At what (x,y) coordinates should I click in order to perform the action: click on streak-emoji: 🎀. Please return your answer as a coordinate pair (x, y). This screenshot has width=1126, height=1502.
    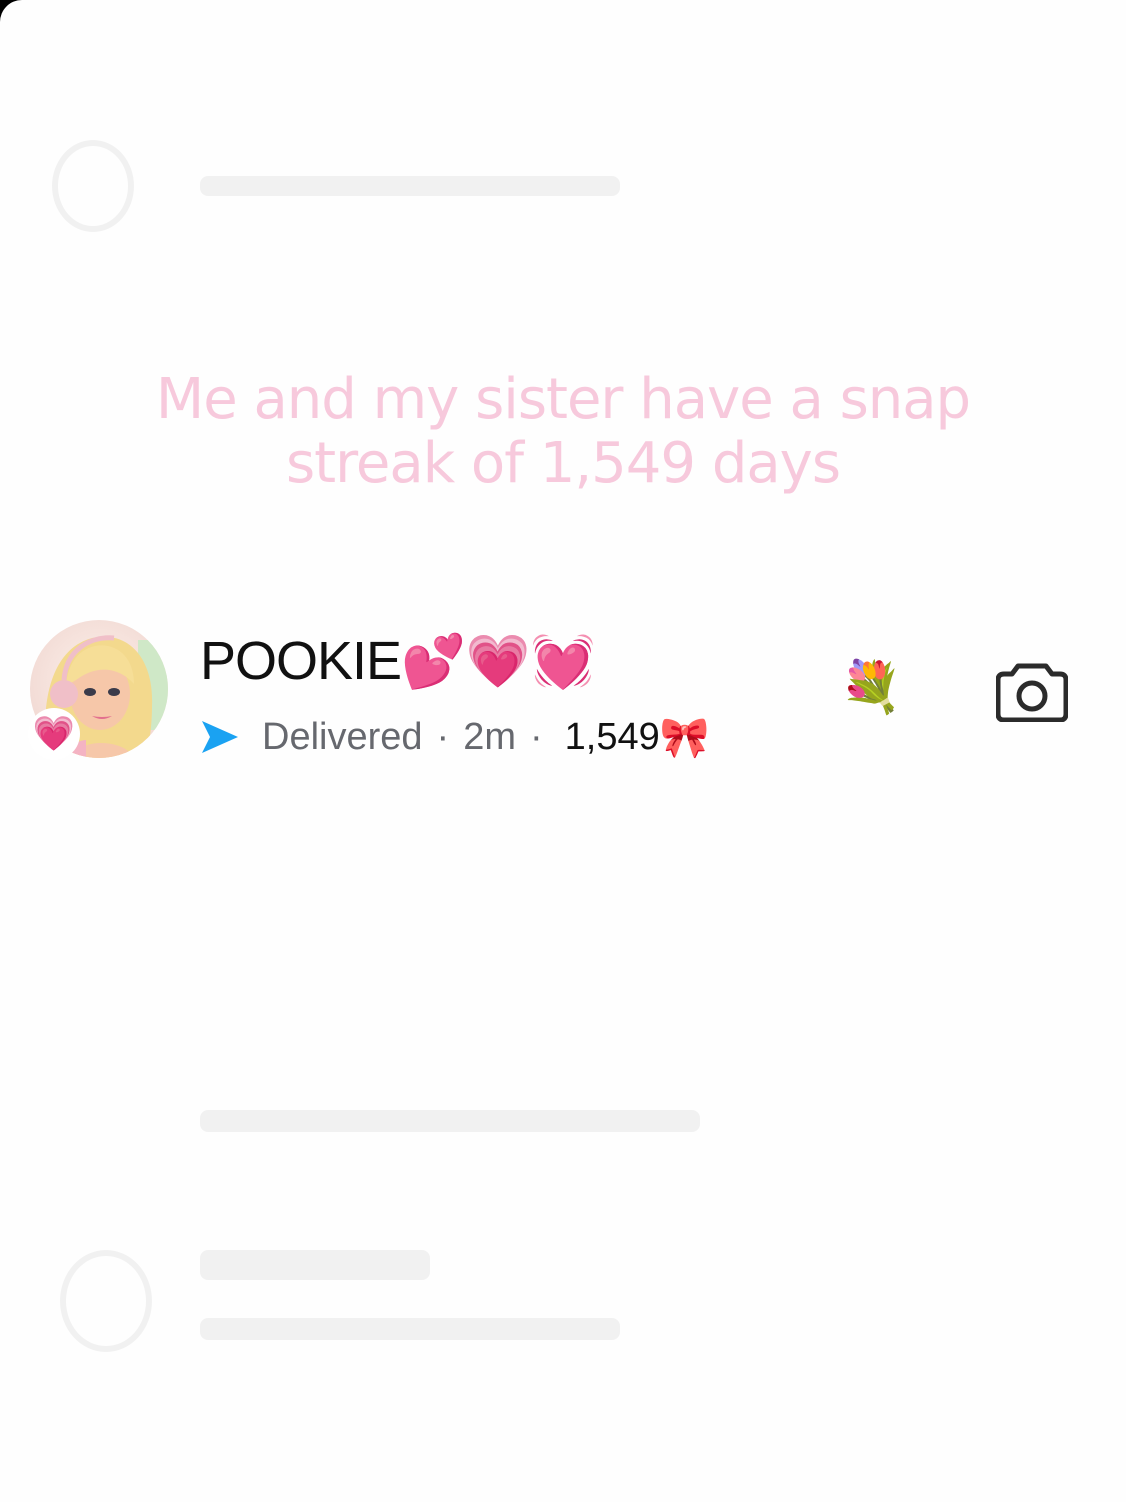
    Looking at the image, I should click on (684, 737).